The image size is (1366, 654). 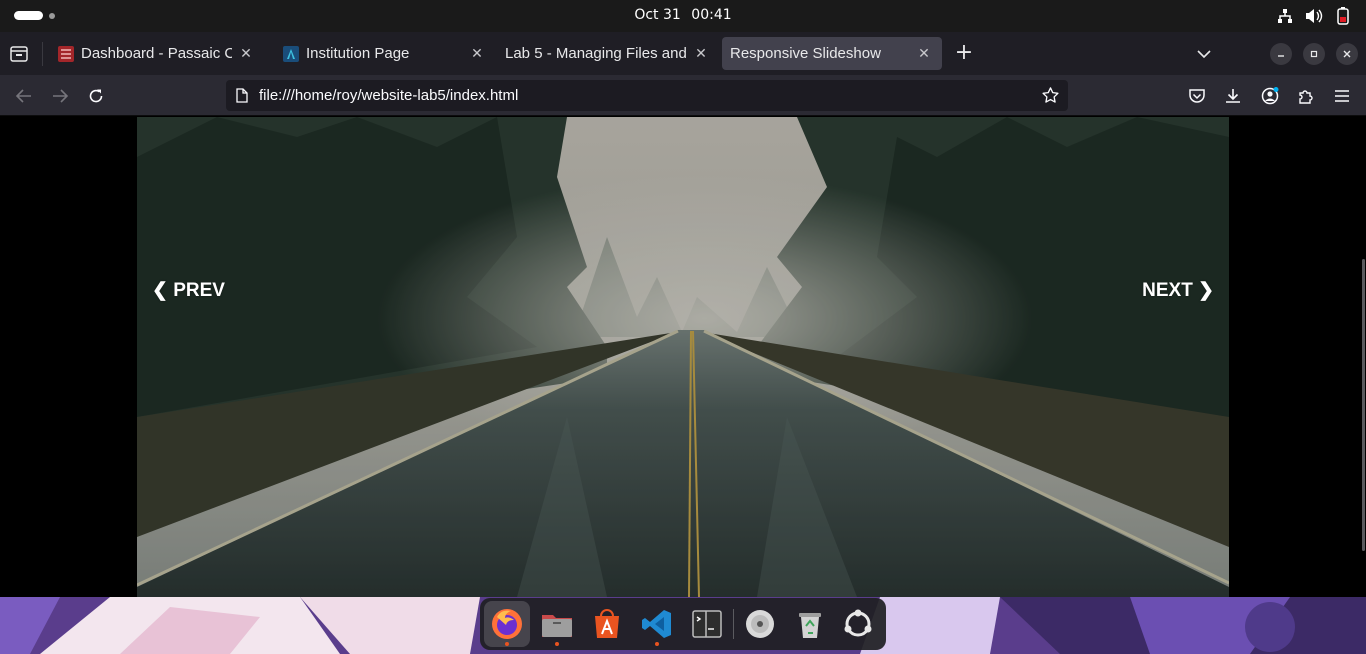 I want to click on minimize-button, so click(x=1281, y=54).